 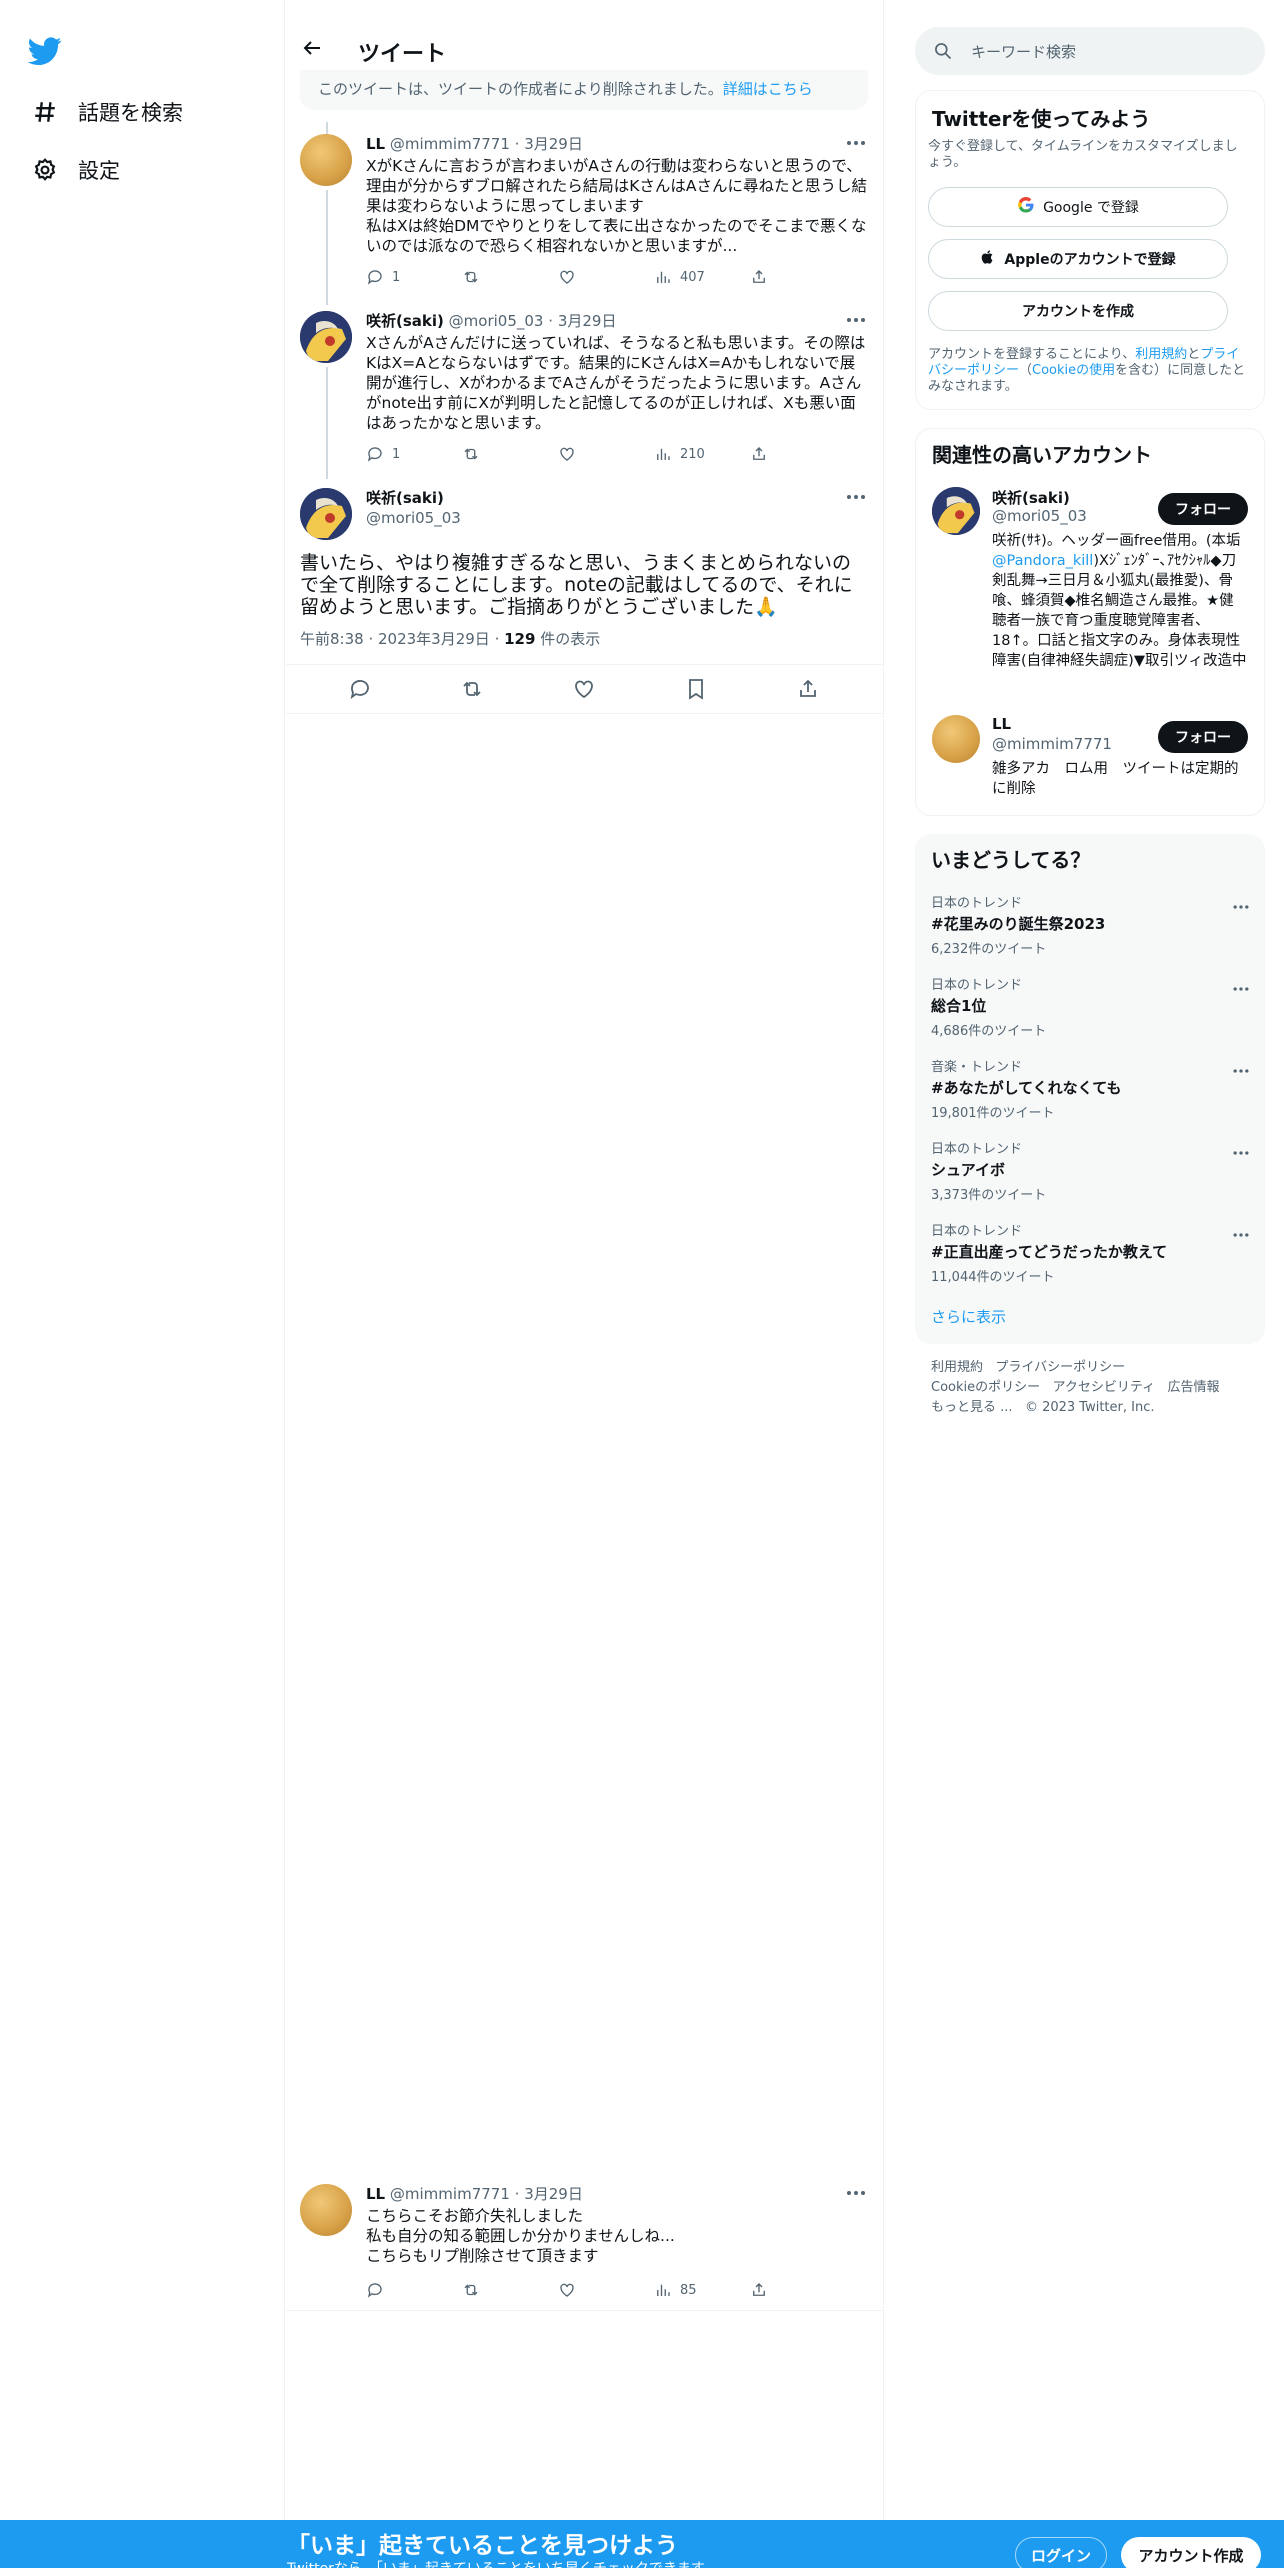 What do you see at coordinates (1104, 1387) in the screenshot?
I see `footer-accessibility-link: アクセシビリティ` at bounding box center [1104, 1387].